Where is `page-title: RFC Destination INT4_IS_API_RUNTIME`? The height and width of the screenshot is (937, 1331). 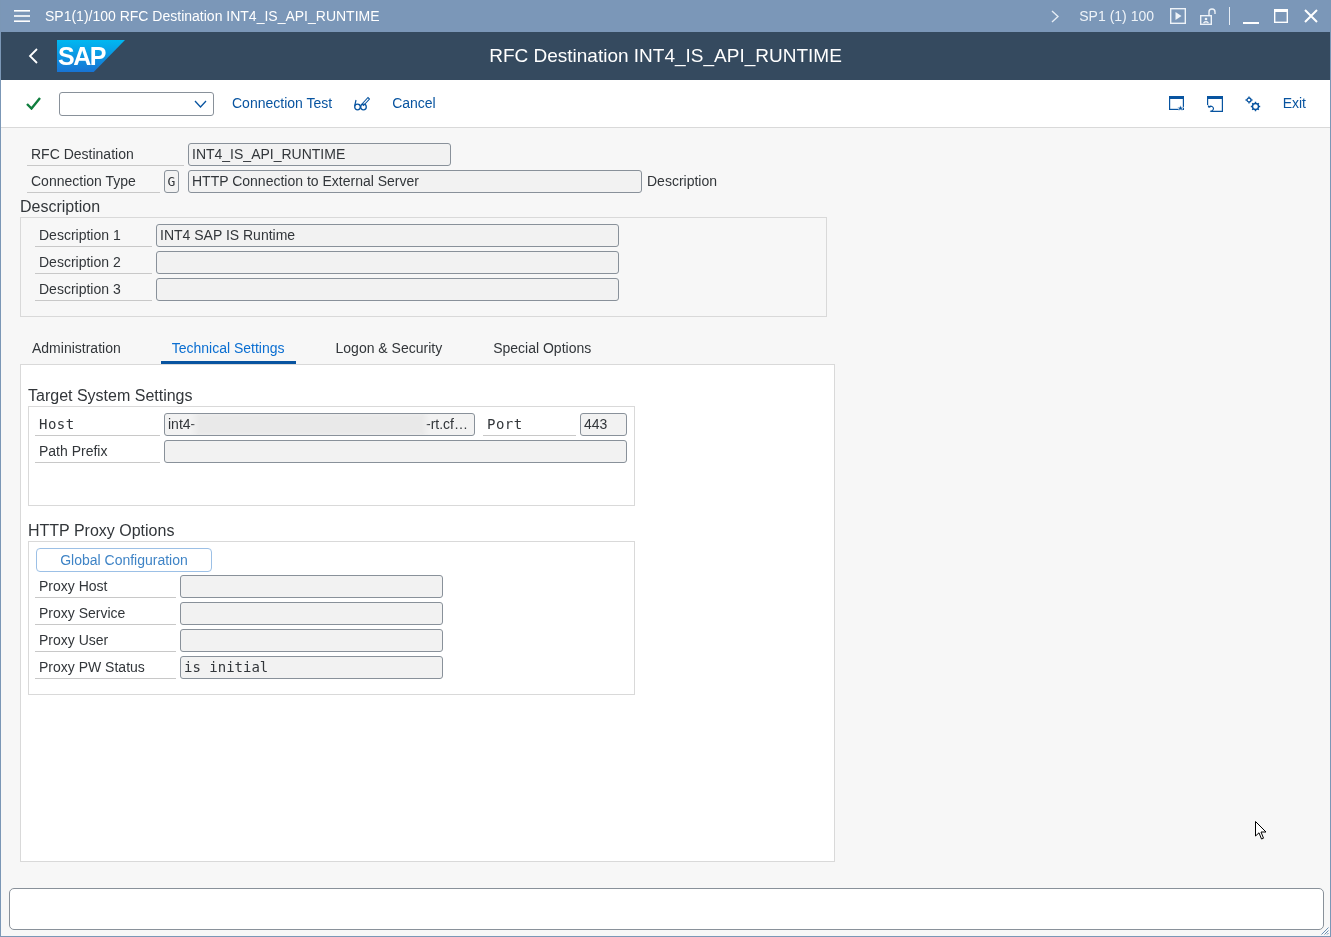 page-title: RFC Destination INT4_IS_API_RUNTIME is located at coordinates (665, 56).